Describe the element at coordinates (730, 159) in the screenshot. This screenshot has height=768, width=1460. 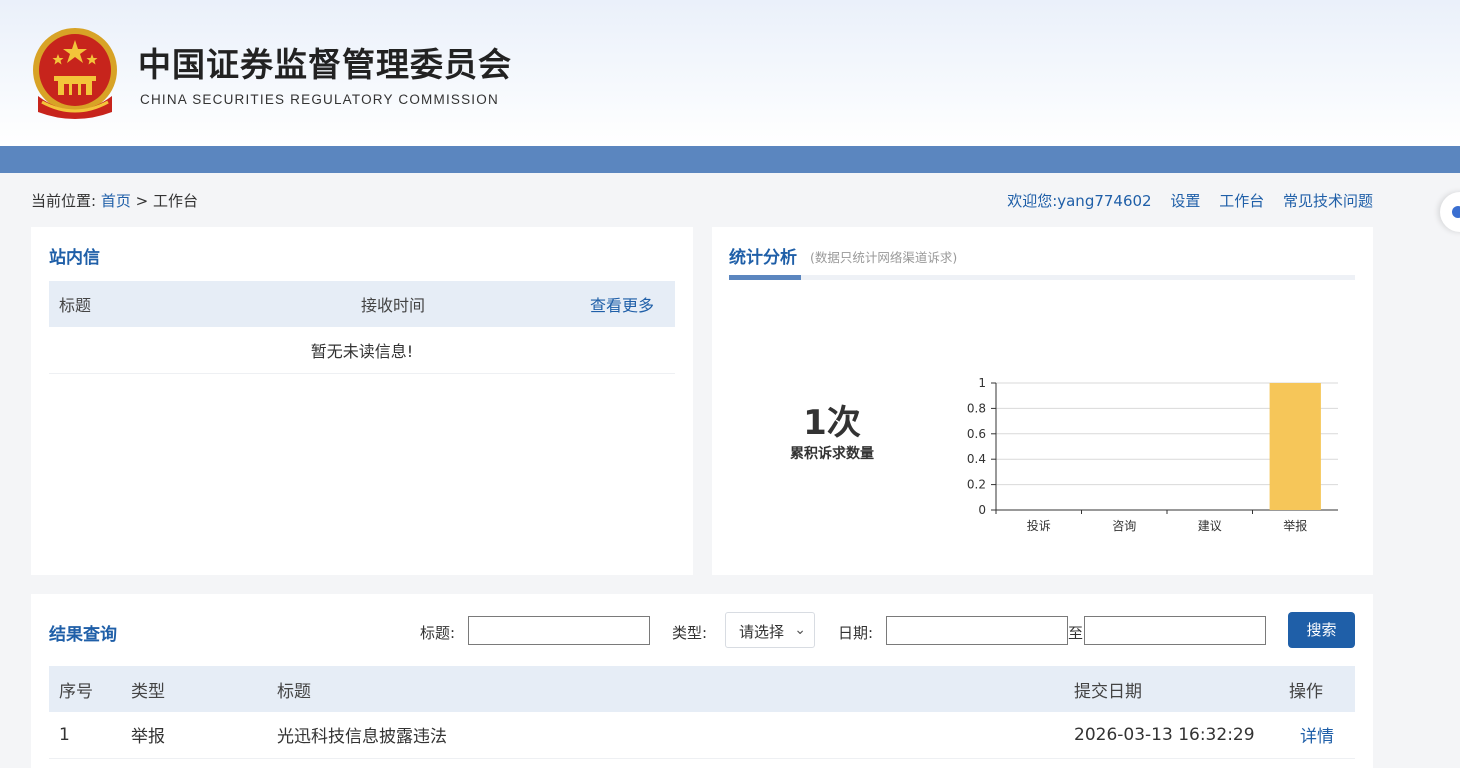
I see `nav-bar` at that location.